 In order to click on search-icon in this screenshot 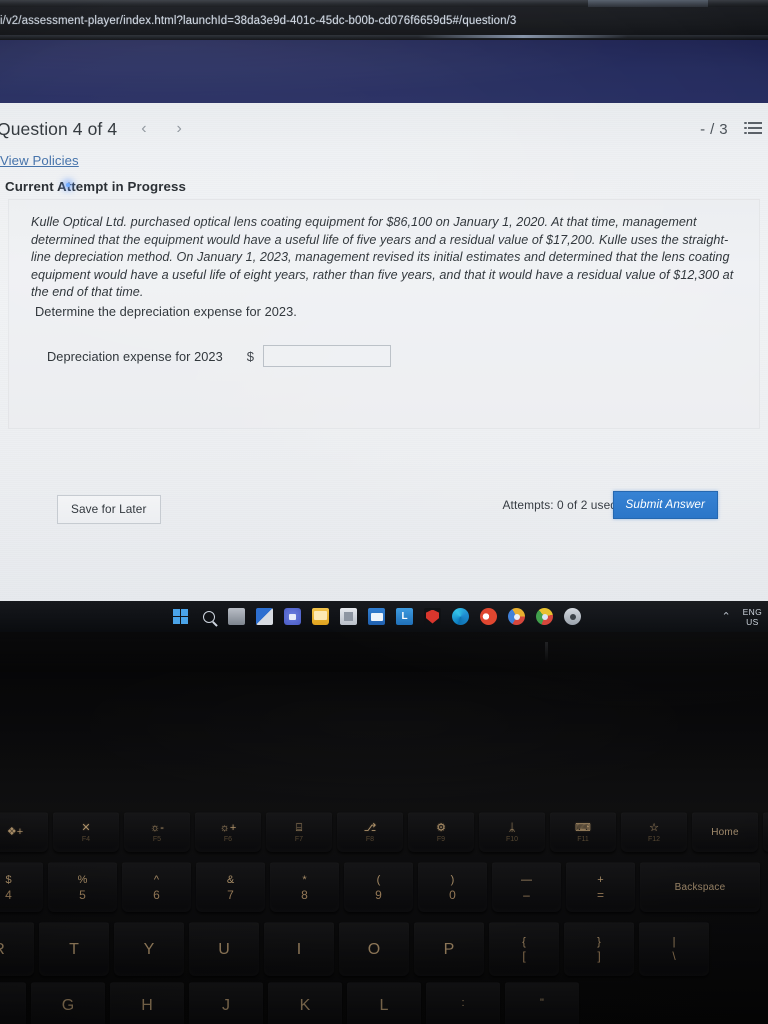, I will do `click(208, 616)`.